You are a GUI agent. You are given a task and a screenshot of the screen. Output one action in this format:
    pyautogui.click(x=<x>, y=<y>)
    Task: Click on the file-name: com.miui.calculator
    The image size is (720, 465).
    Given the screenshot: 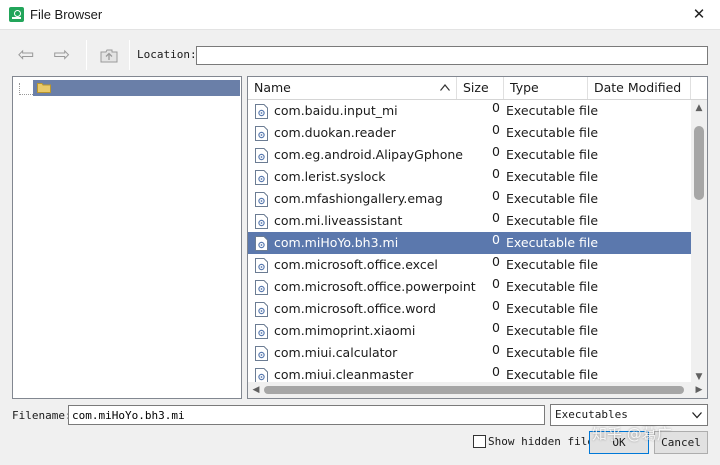 What is the action you would take?
    pyautogui.click(x=336, y=352)
    